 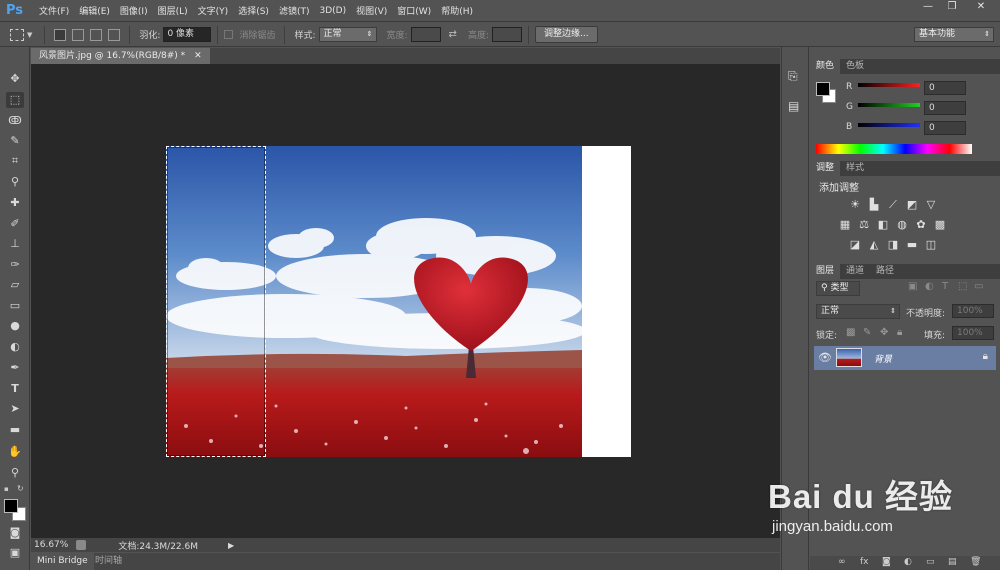 What do you see at coordinates (864, 225) in the screenshot?
I see `color-balance-icon: ⚖` at bounding box center [864, 225].